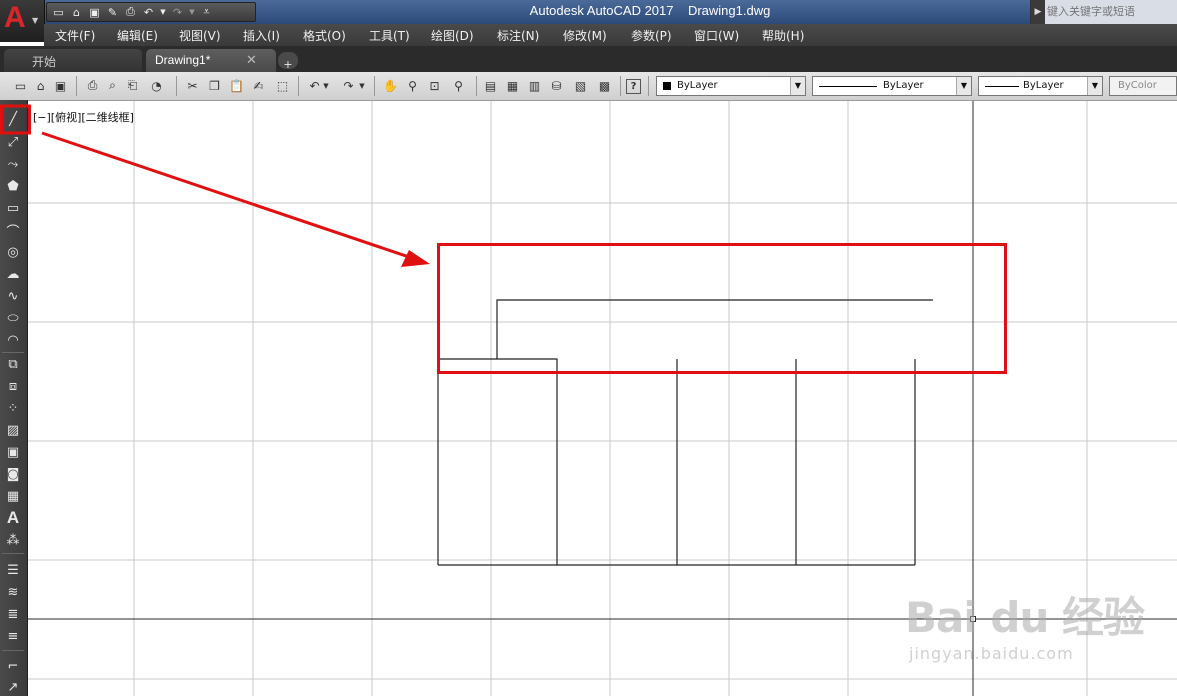 The height and width of the screenshot is (696, 1177). What do you see at coordinates (556, 85) in the screenshot?
I see `sheet-set-icon: ⛁` at bounding box center [556, 85].